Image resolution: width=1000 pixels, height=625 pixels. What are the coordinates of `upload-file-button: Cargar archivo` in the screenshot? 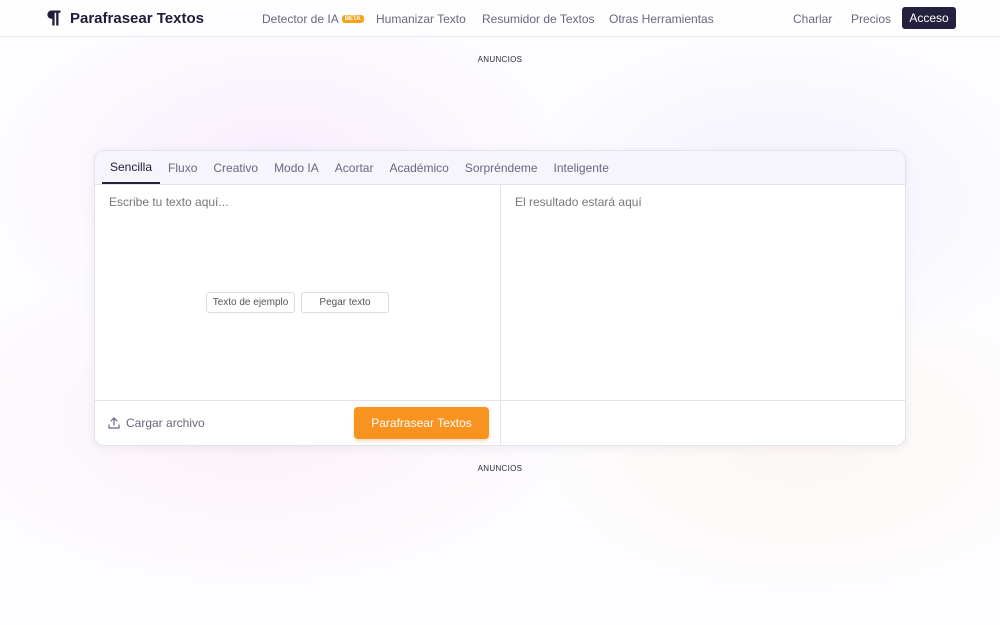 It's located at (156, 423).